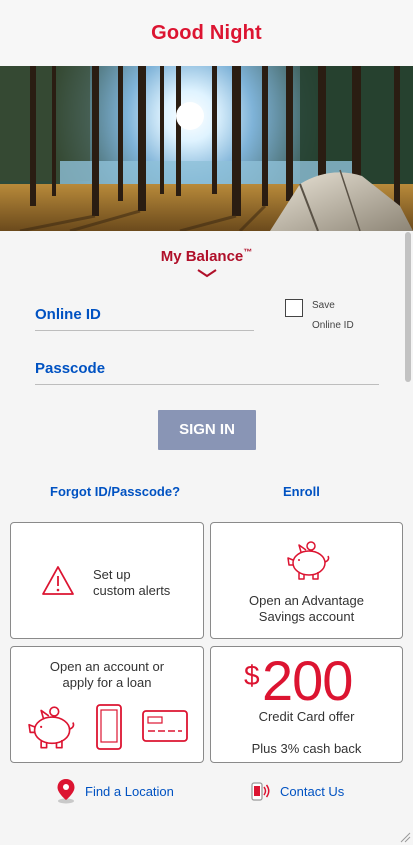  I want to click on save-label-line-1: Save, so click(323, 305).